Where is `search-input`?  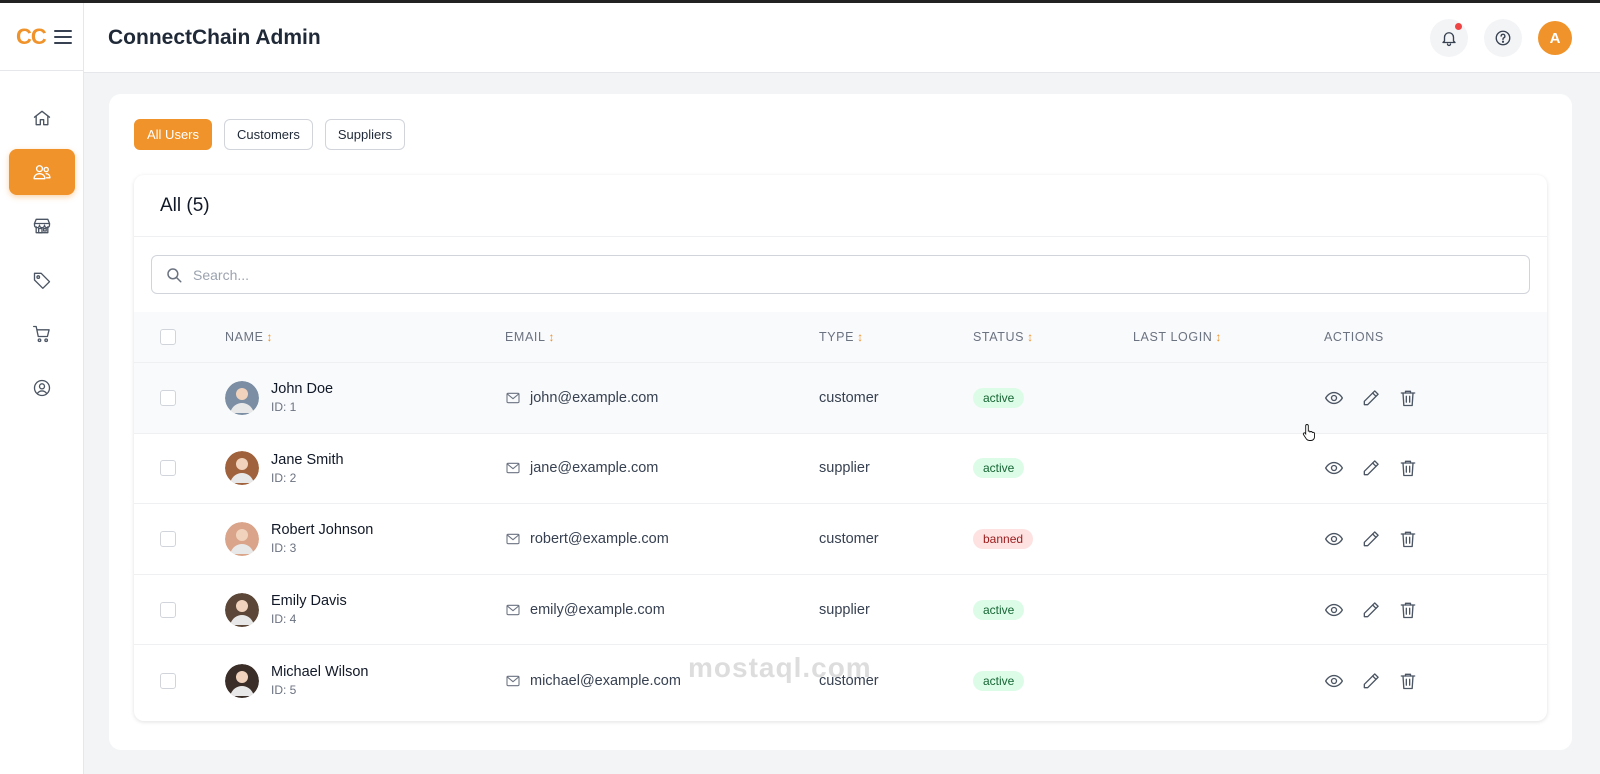 search-input is located at coordinates (861, 274).